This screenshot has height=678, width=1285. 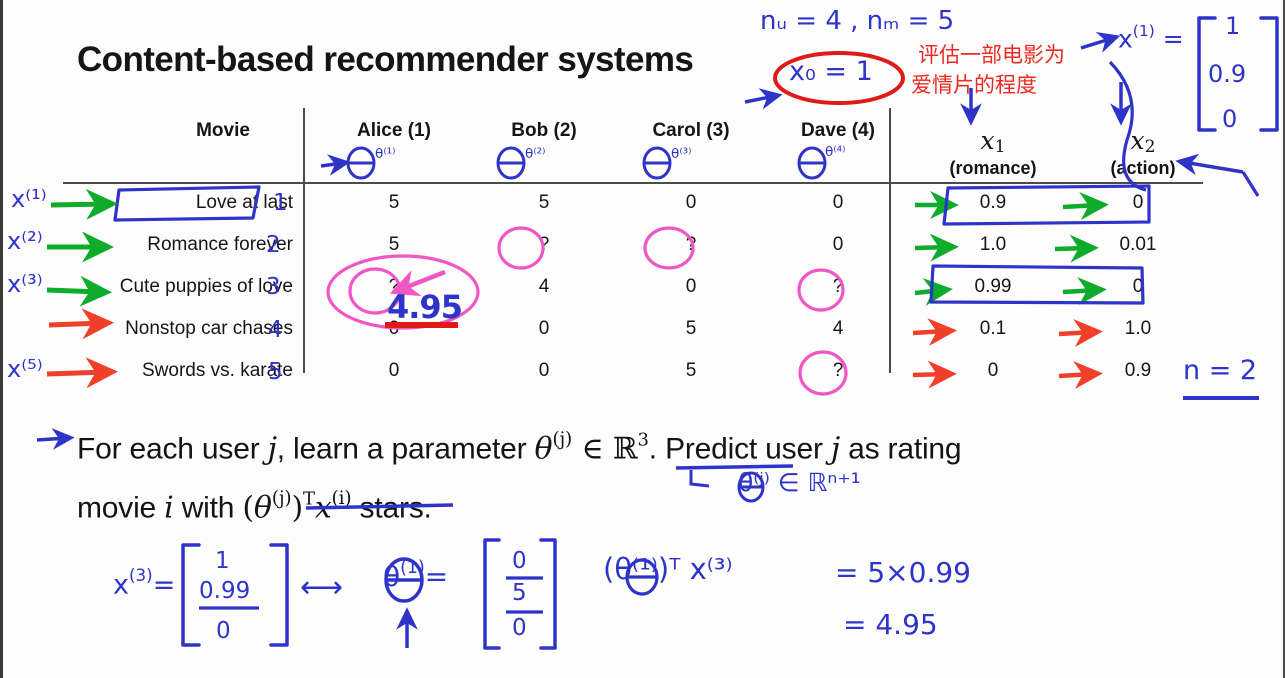 I want to click on table-header-rule, so click(x=633, y=183).